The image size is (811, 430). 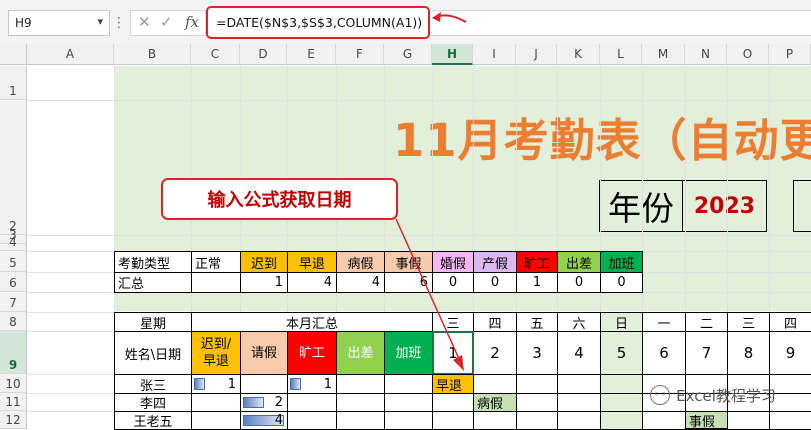 What do you see at coordinates (153, 384) in the screenshot?
I see `employee-name: 张三` at bounding box center [153, 384].